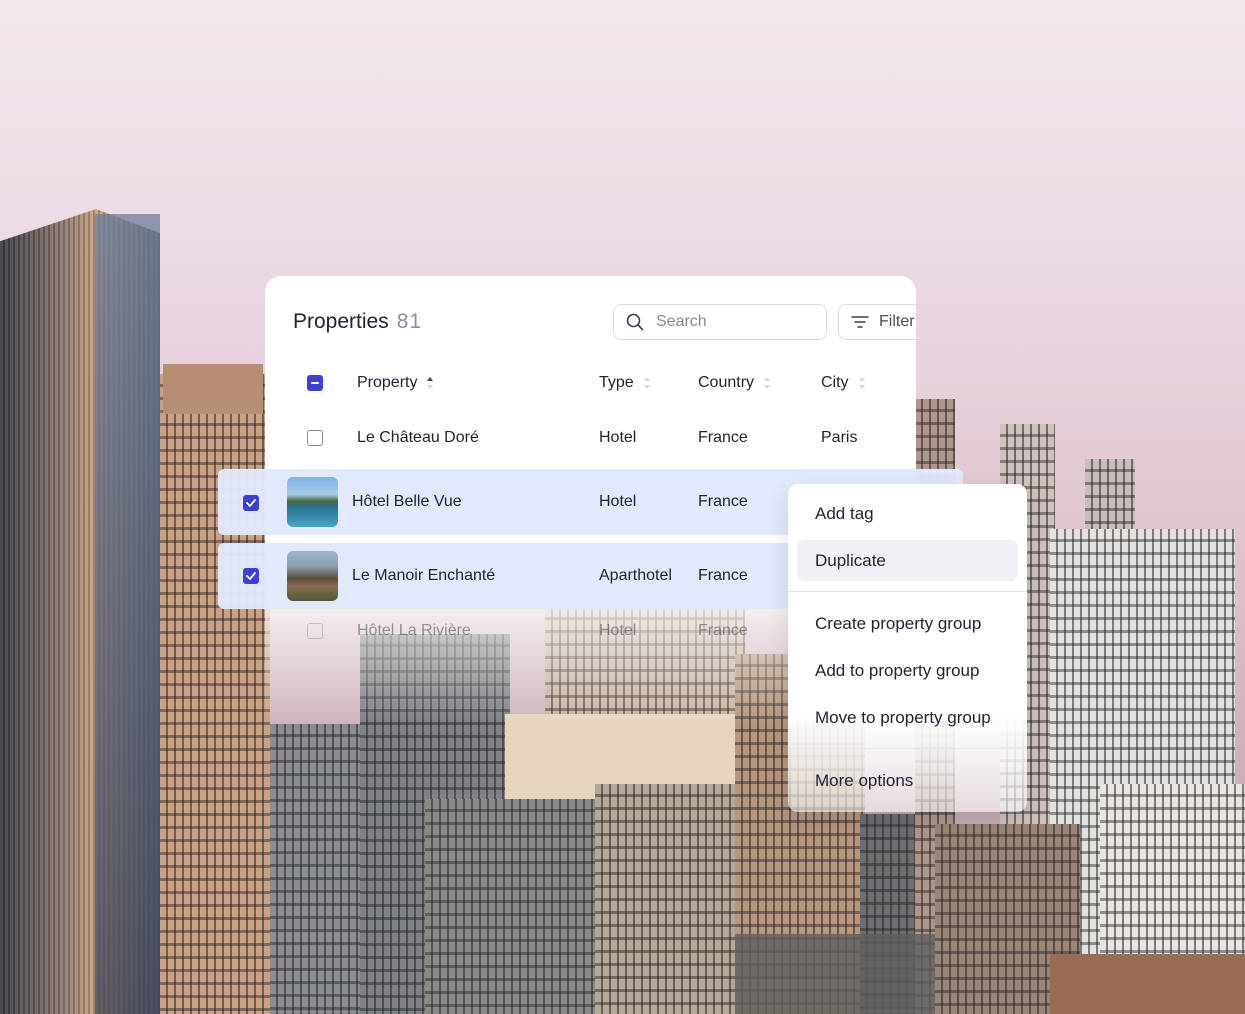 This screenshot has width=1245, height=1014. What do you see at coordinates (903, 718) in the screenshot?
I see `menu-item-move-to-property-group: Move to property group` at bounding box center [903, 718].